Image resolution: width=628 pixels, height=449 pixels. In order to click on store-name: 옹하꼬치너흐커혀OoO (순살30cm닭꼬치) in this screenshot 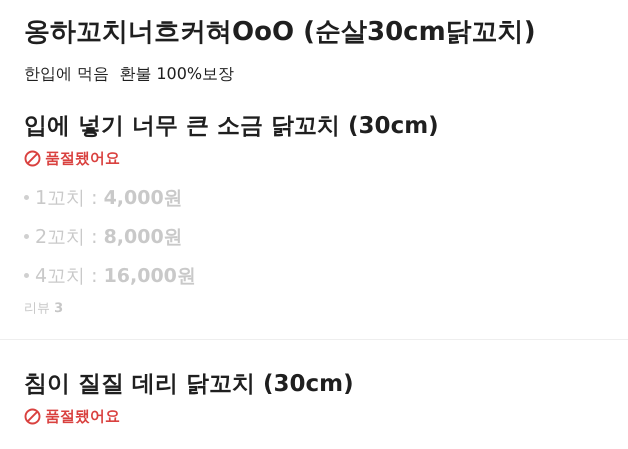, I will do `click(280, 32)`.